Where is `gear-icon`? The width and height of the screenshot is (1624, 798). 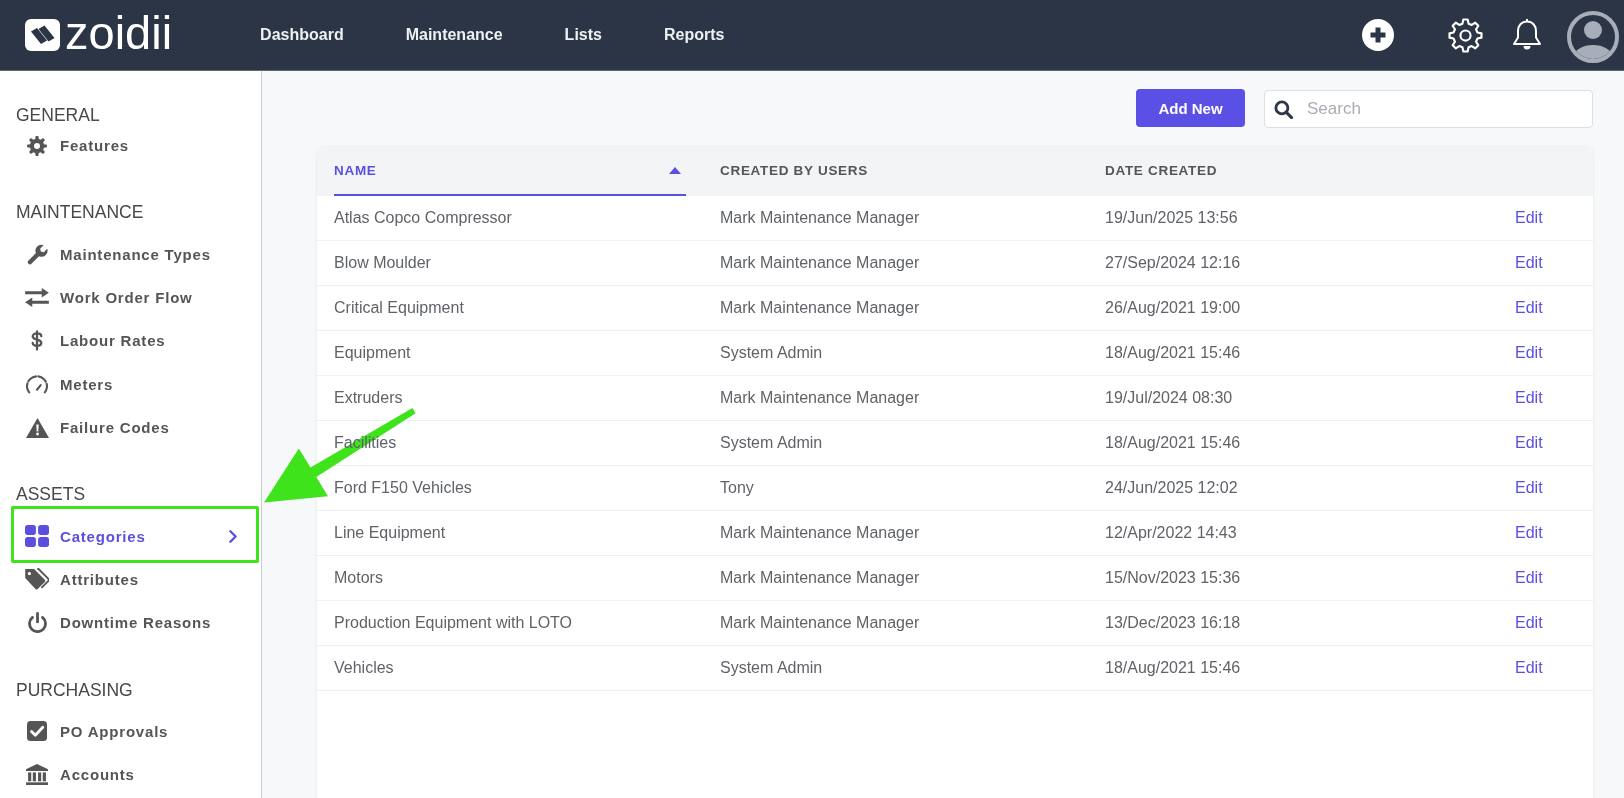
gear-icon is located at coordinates (37, 145).